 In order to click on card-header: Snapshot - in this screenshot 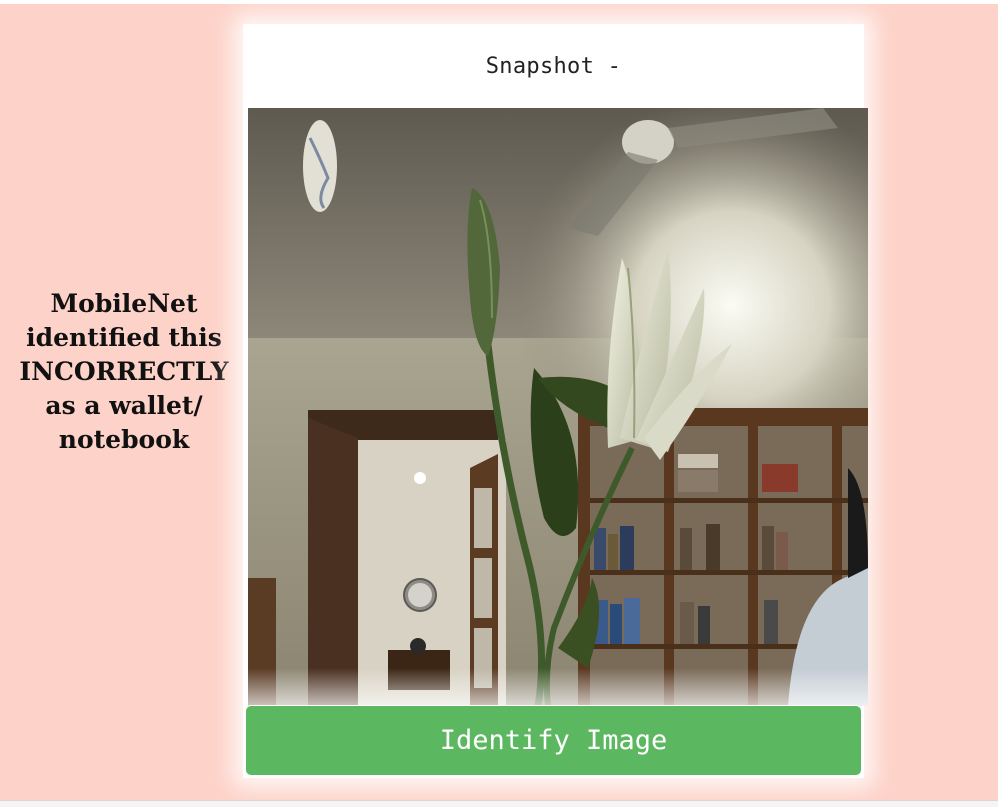, I will do `click(553, 66)`.